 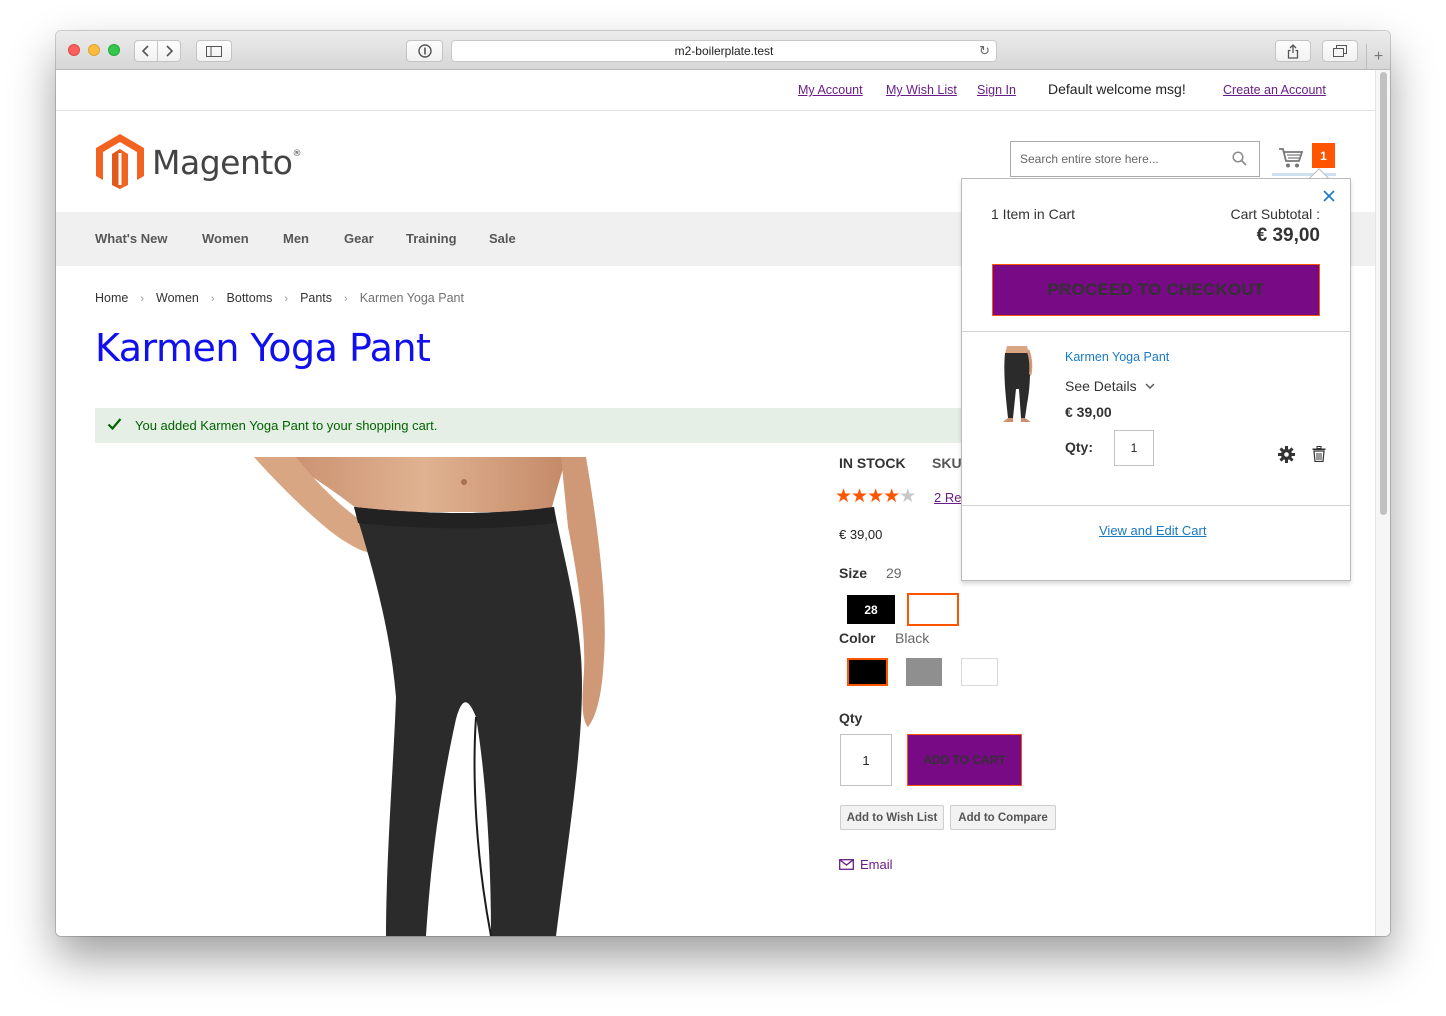 What do you see at coordinates (1088, 412) in the screenshot?
I see `minicart-item-price: € 39,00` at bounding box center [1088, 412].